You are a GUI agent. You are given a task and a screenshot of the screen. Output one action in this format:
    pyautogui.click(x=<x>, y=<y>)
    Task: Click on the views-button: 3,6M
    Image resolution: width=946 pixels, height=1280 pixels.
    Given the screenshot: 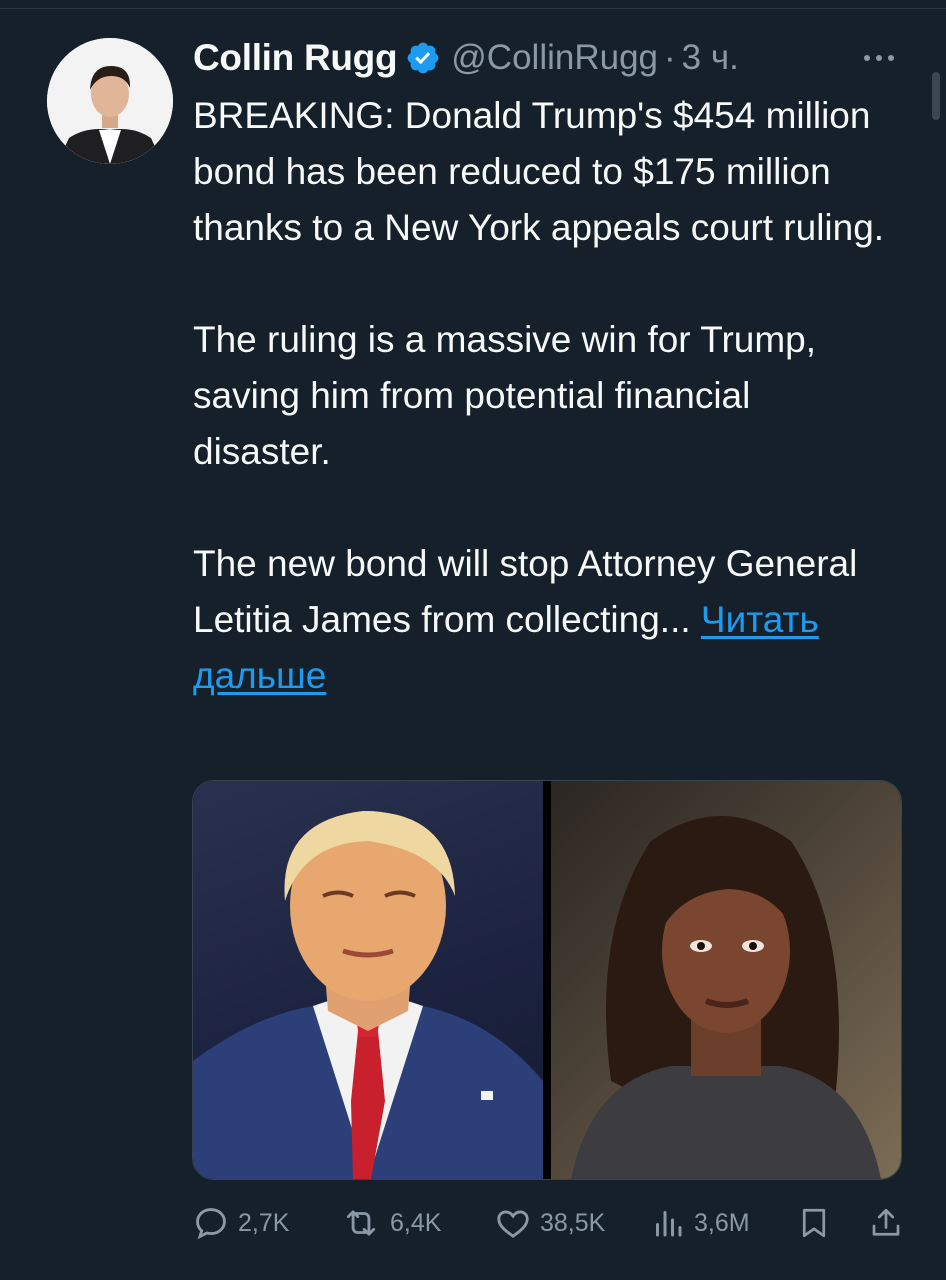 What is the action you would take?
    pyautogui.click(x=700, y=1223)
    